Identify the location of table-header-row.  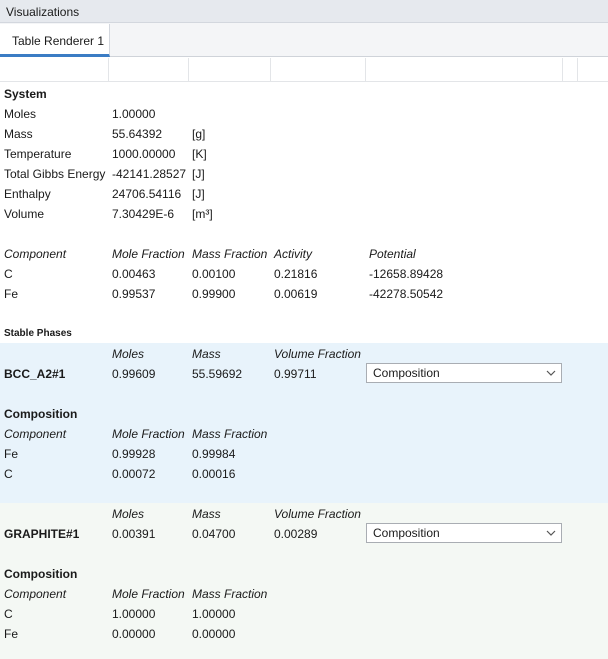
(304, 70).